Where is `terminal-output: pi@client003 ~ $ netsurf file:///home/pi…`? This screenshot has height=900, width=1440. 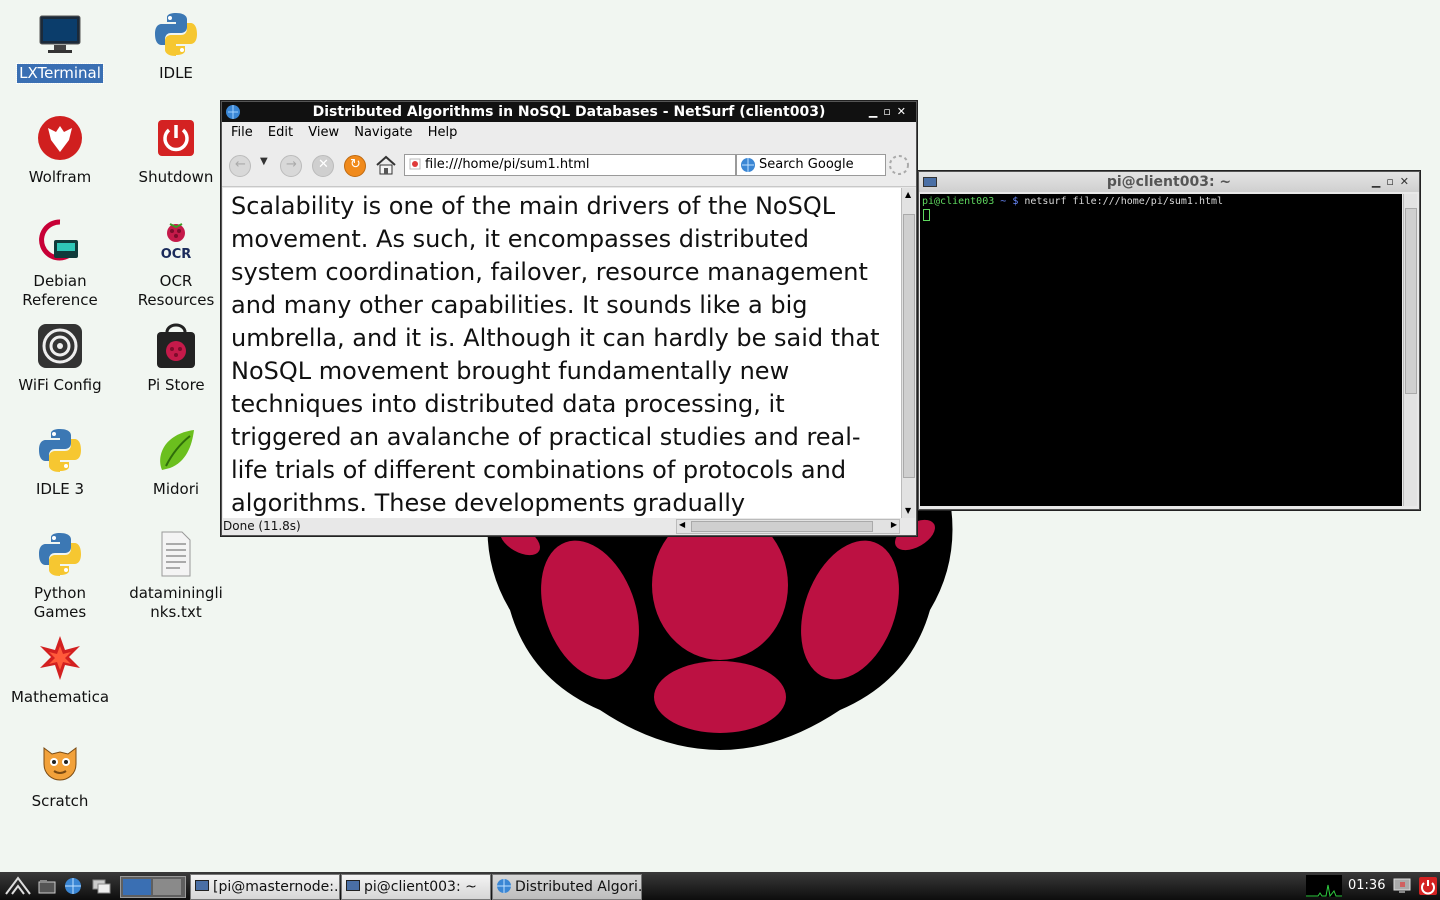 terminal-output: pi@client003 ~ $ netsurf file:///home/pi… is located at coordinates (1161, 350).